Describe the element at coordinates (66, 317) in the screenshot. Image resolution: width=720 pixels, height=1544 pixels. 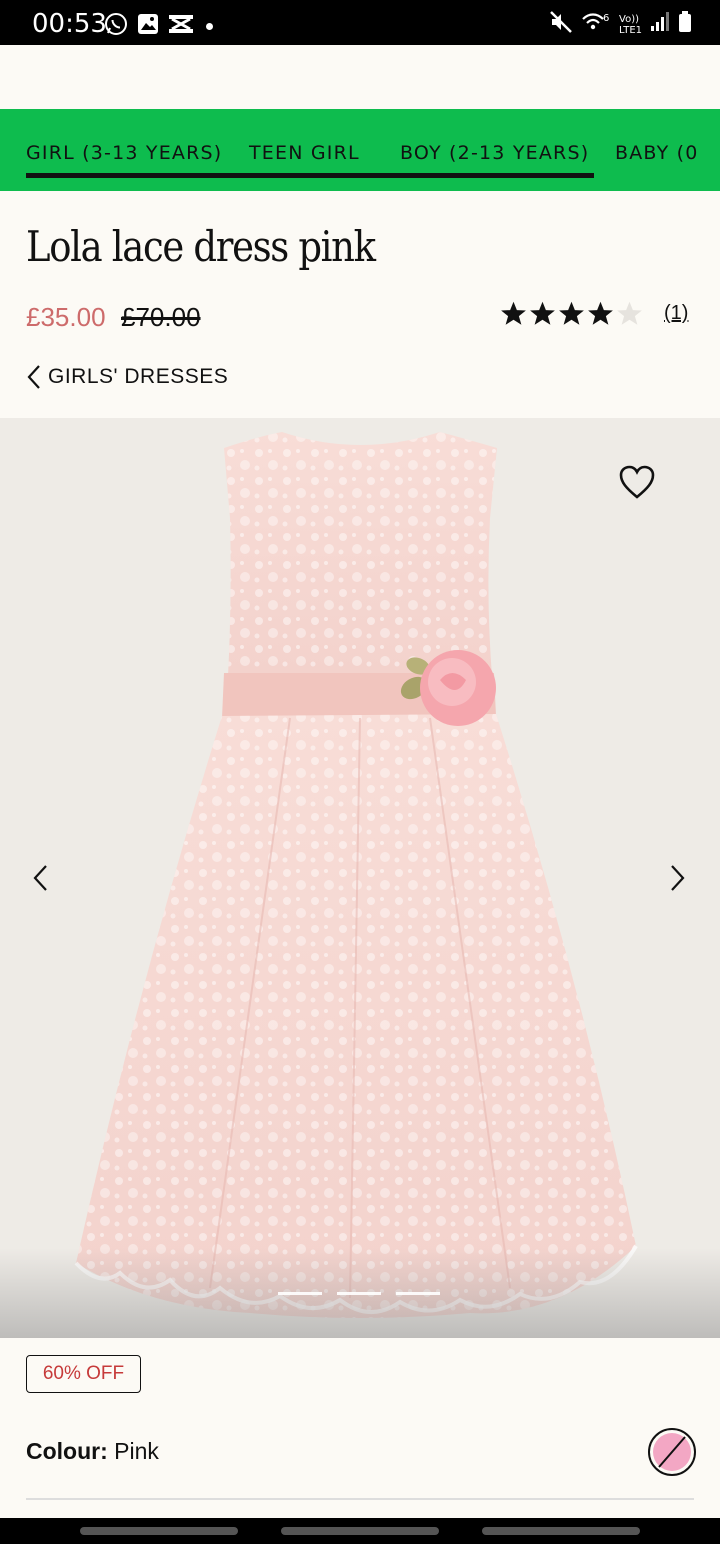
I see `sale-price: £35.00` at that location.